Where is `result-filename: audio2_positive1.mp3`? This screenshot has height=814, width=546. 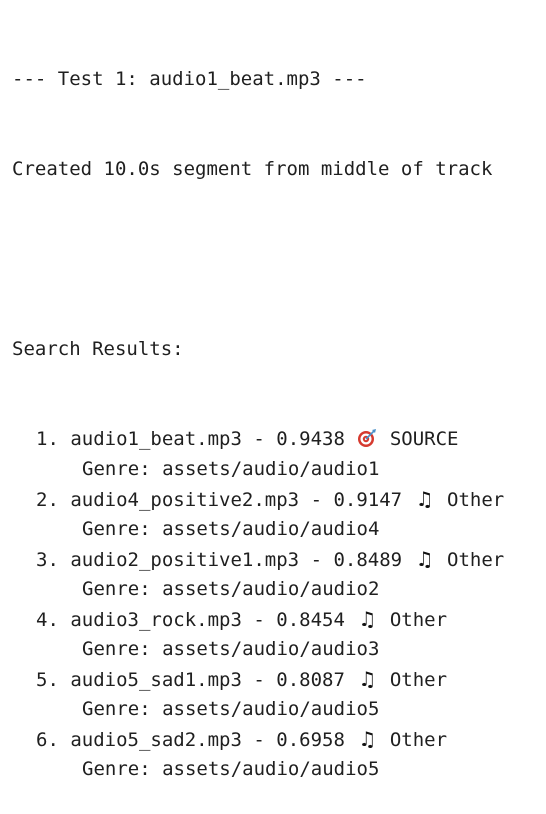 result-filename: audio2_positive1.mp3 is located at coordinates (185, 560).